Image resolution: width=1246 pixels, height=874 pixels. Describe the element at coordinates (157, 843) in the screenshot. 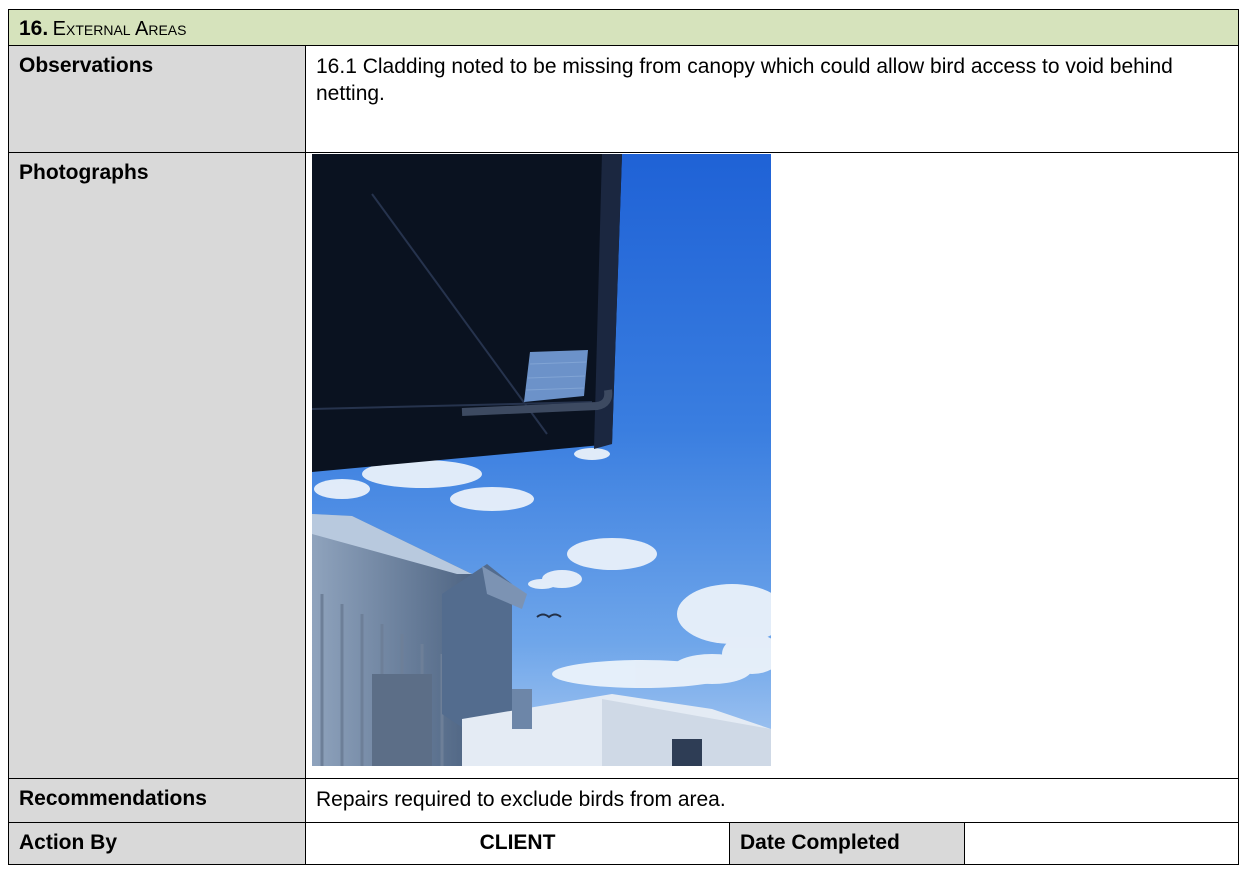

I see `action-by-label: Action By` at that location.